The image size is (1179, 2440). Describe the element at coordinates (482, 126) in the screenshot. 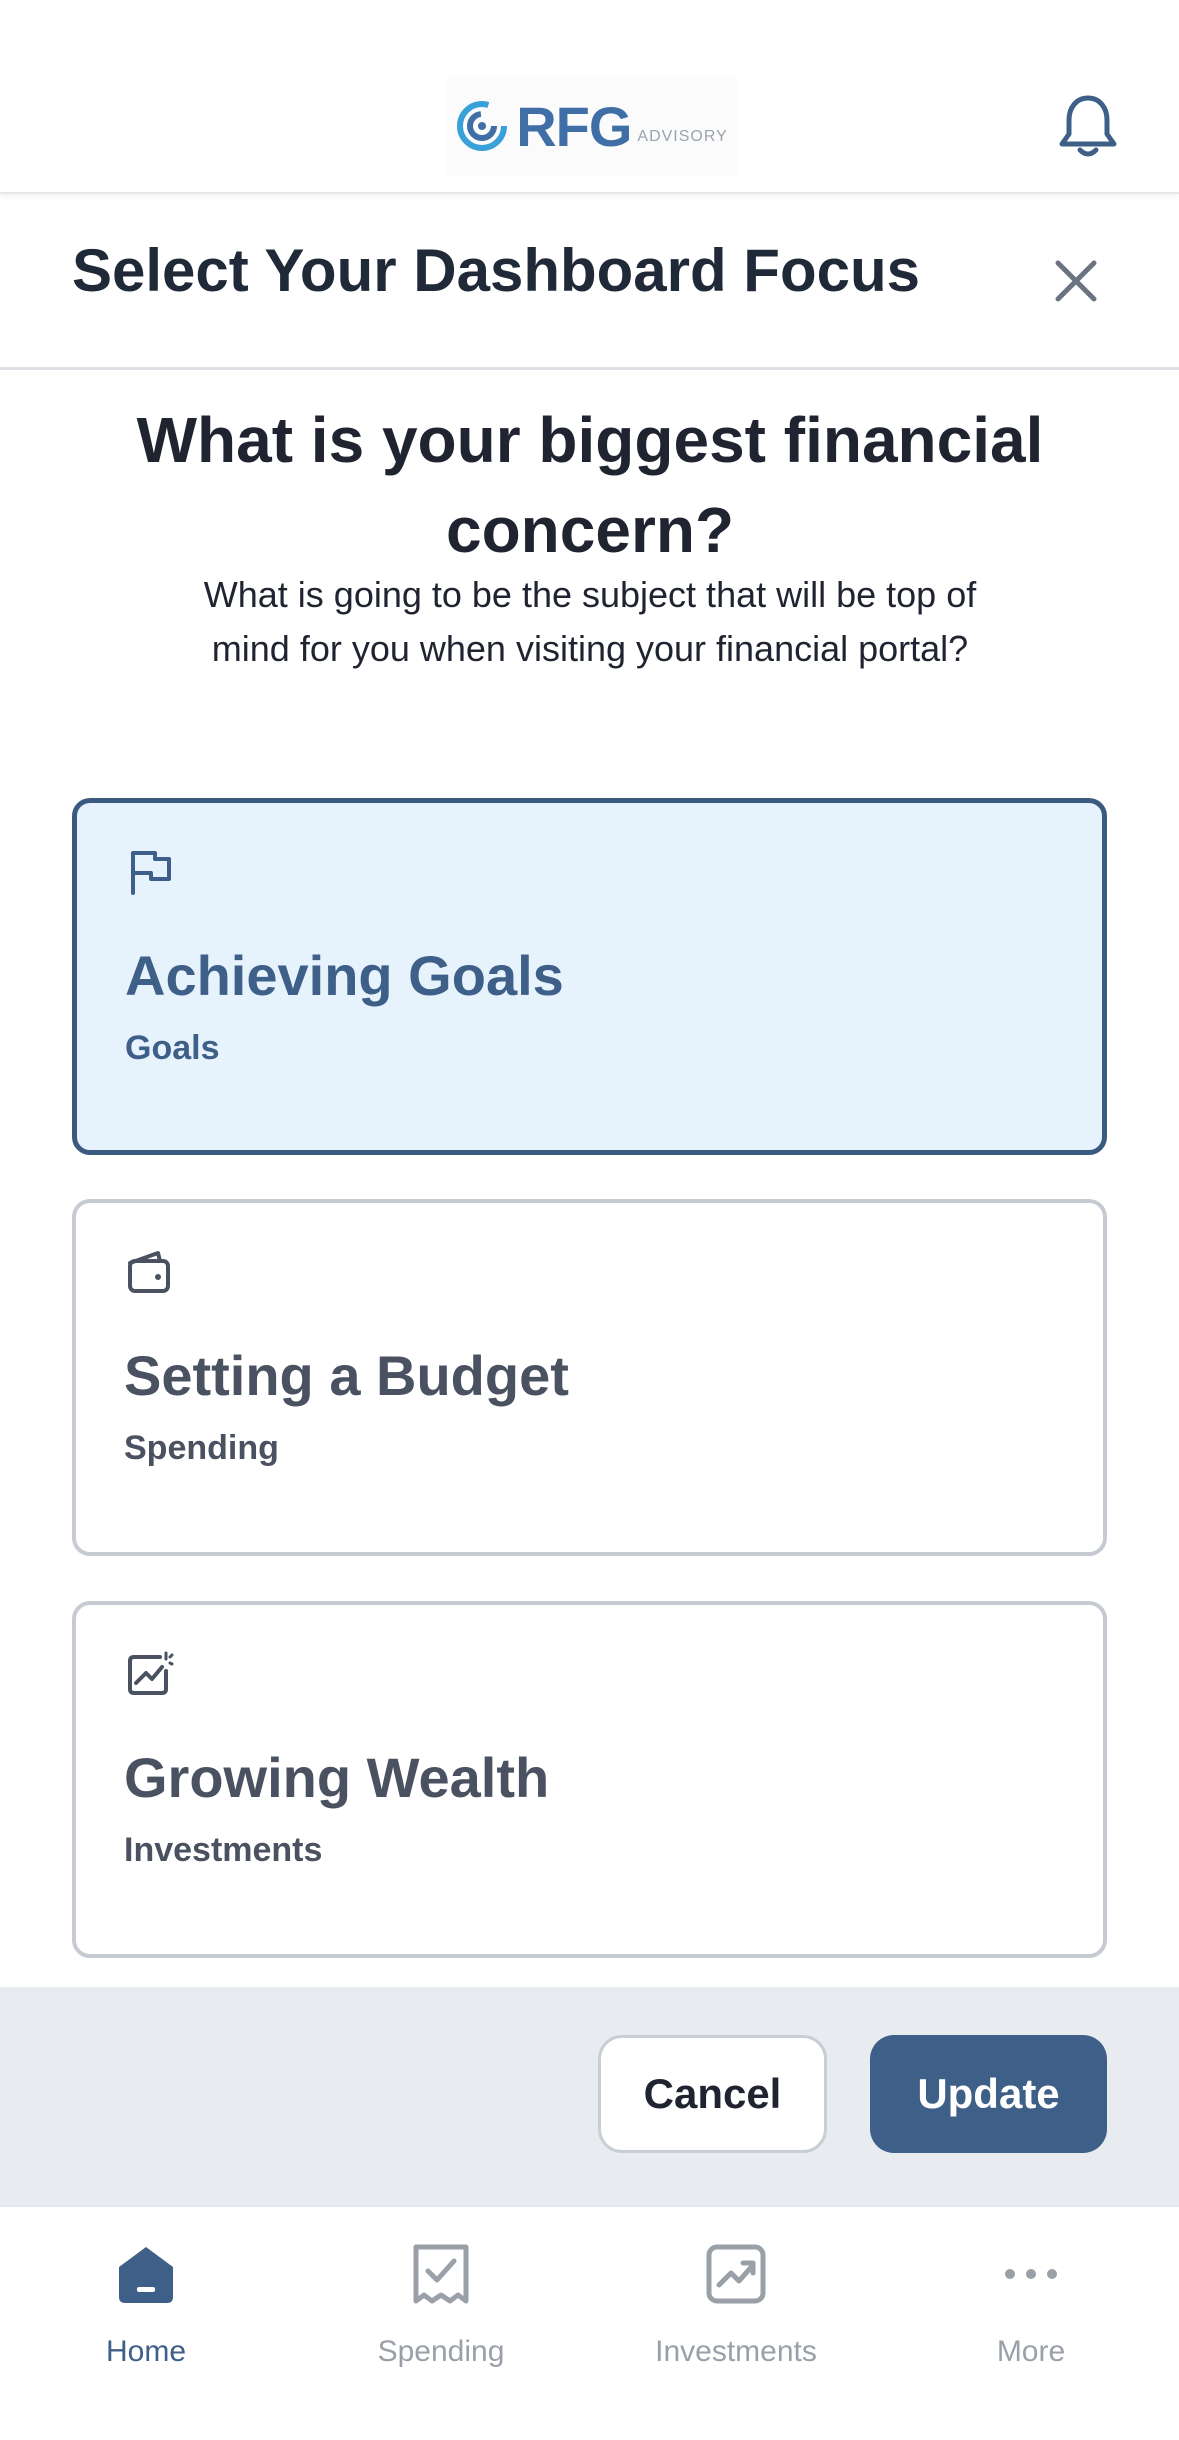

I see `logo-mark-icon` at that location.